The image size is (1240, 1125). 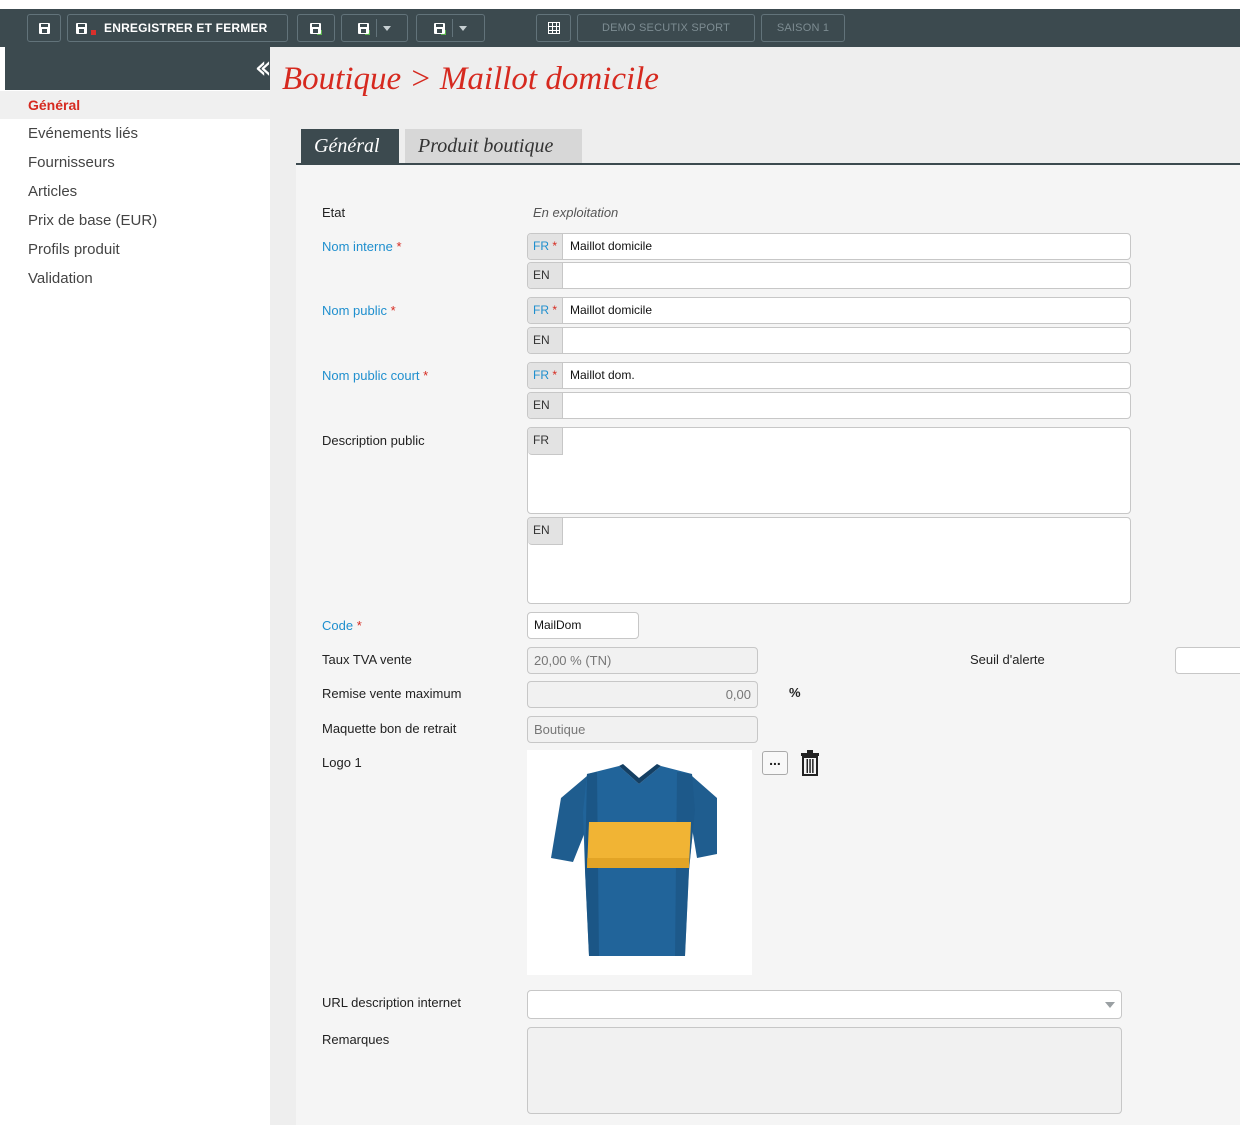 I want to click on tab-produit-boutique: Produit boutique, so click(x=493, y=146).